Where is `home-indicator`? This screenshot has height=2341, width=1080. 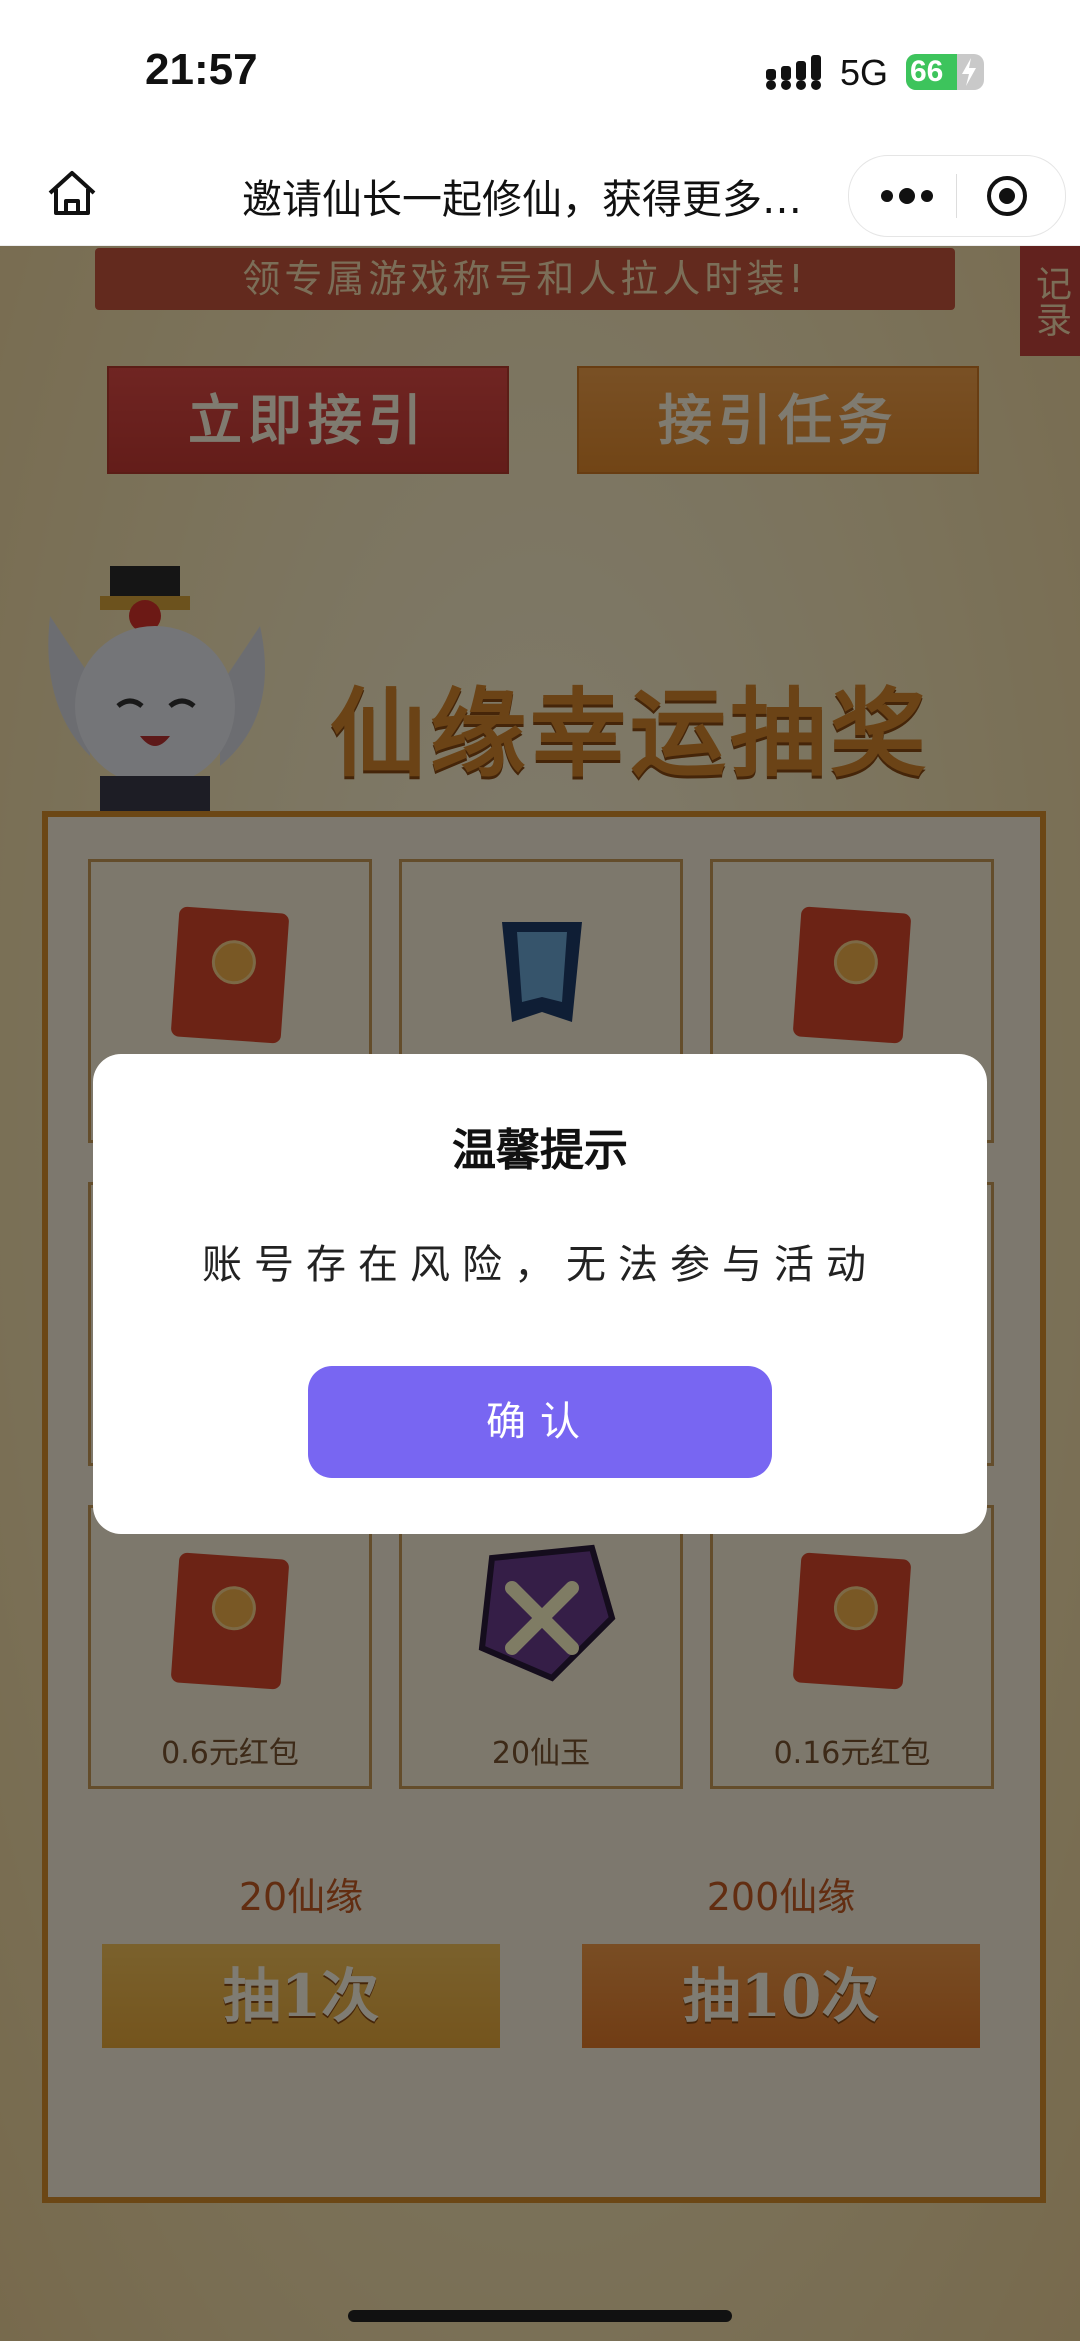 home-indicator is located at coordinates (540, 2316).